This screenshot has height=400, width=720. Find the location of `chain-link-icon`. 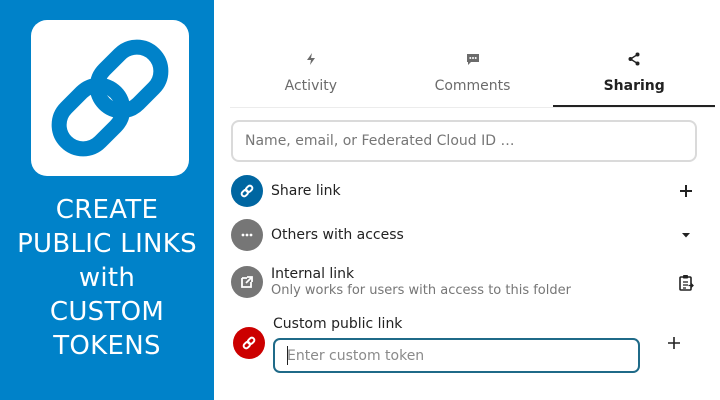

chain-link-icon is located at coordinates (110, 98).